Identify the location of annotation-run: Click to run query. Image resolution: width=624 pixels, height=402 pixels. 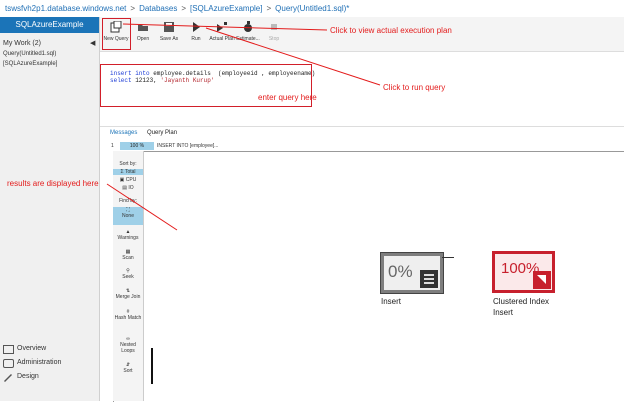
(414, 87).